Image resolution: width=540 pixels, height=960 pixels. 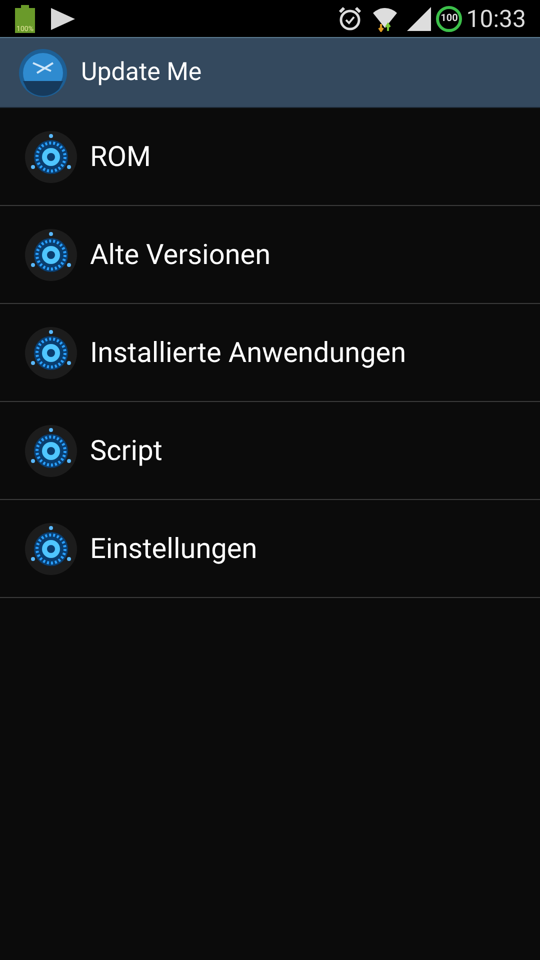 I want to click on battery-level-badge: 100, so click(x=449, y=19).